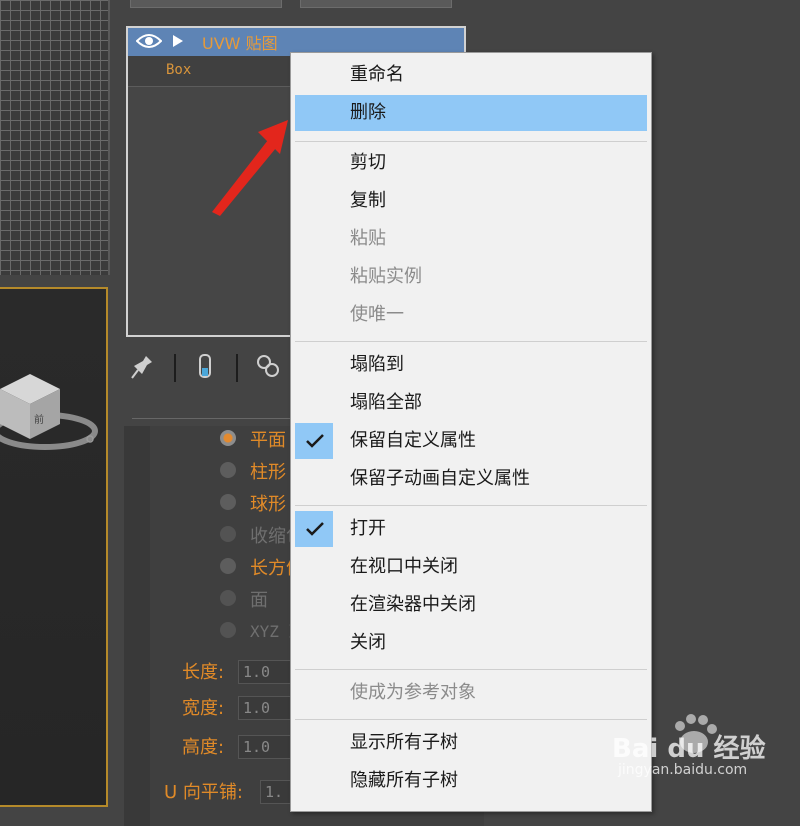 The image size is (800, 826). What do you see at coordinates (471, 403) in the screenshot?
I see `menu-item-collapse-all: 塌陷全部` at bounding box center [471, 403].